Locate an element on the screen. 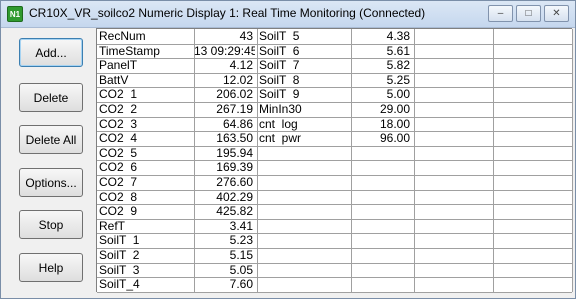 The image size is (576, 299). field-value-cell: 18.00 is located at coordinates (394, 123).